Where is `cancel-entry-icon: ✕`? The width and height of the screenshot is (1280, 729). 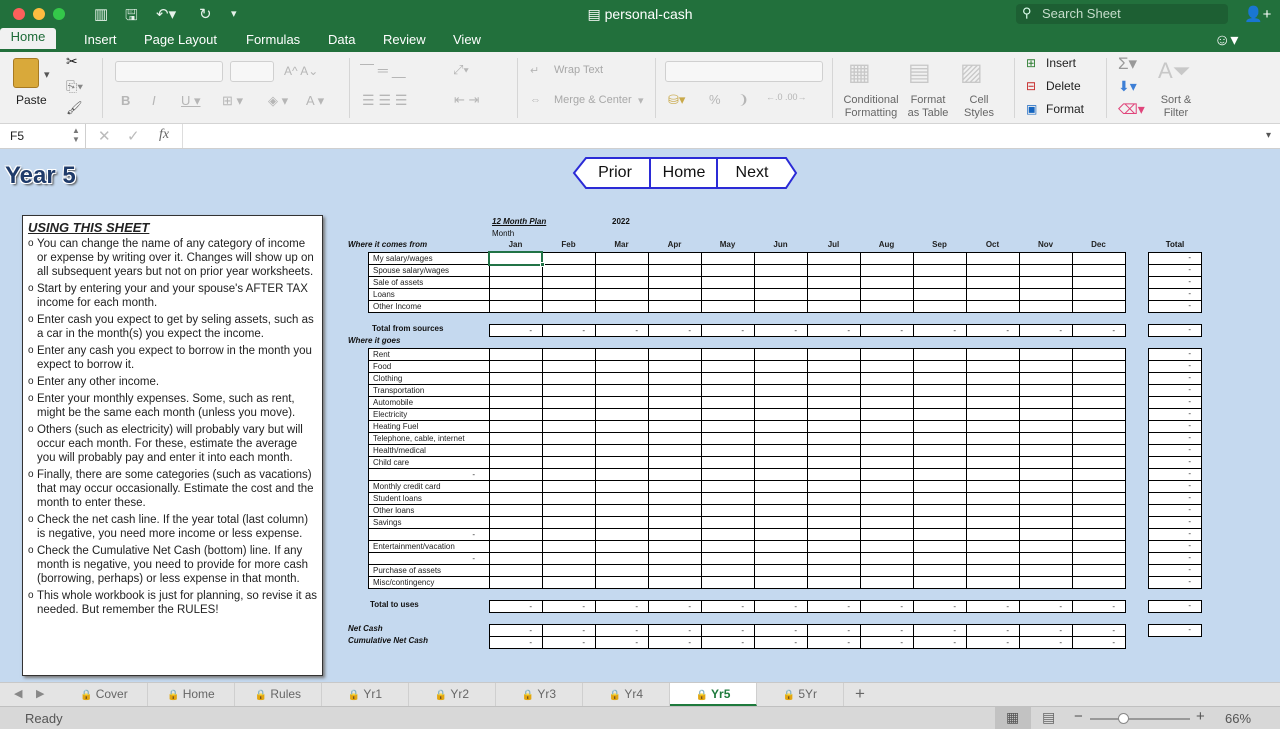 cancel-entry-icon: ✕ is located at coordinates (104, 136).